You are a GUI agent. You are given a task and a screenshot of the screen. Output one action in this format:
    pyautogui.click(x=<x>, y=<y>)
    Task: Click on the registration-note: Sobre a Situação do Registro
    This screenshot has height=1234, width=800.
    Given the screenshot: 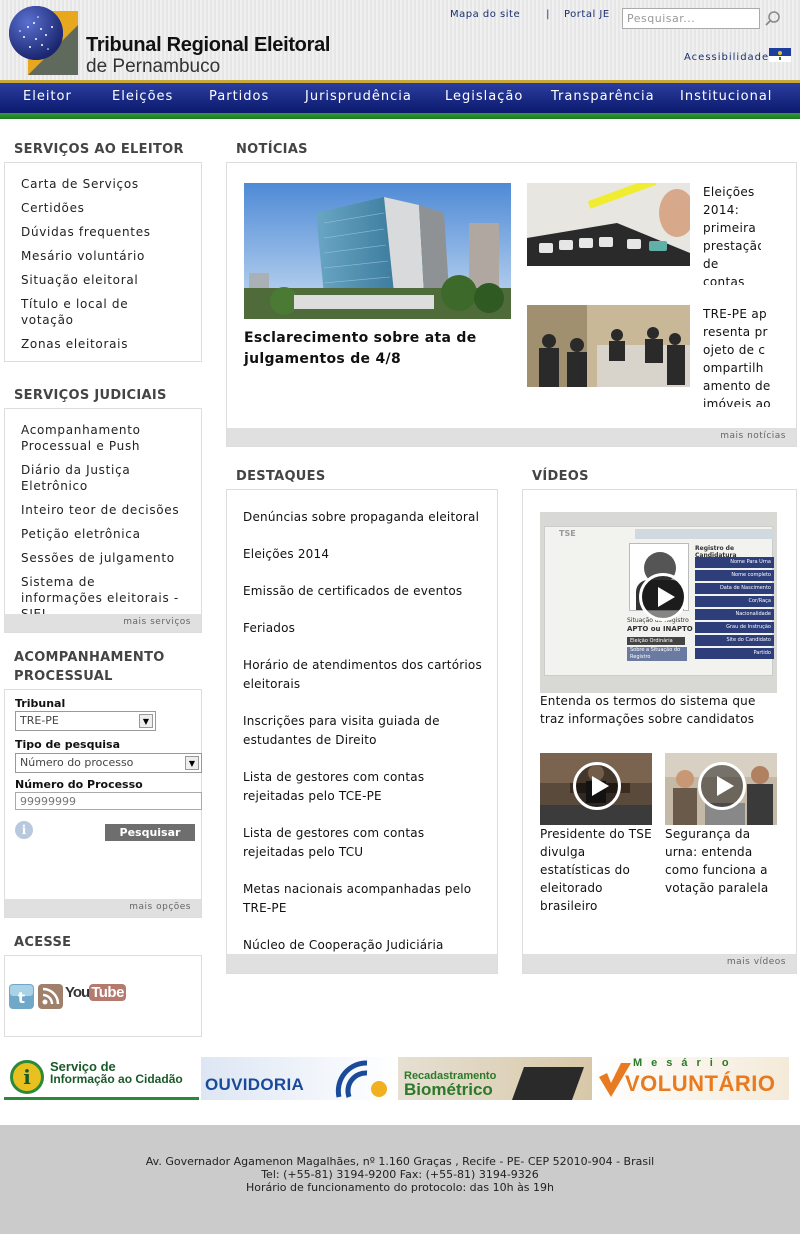 What is the action you would take?
    pyautogui.click(x=657, y=654)
    